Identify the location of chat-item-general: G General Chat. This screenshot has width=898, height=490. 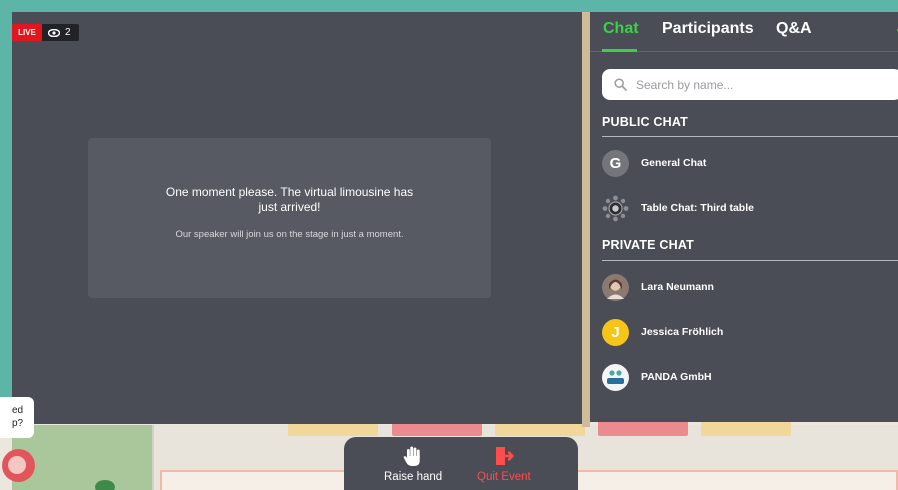
(750, 163).